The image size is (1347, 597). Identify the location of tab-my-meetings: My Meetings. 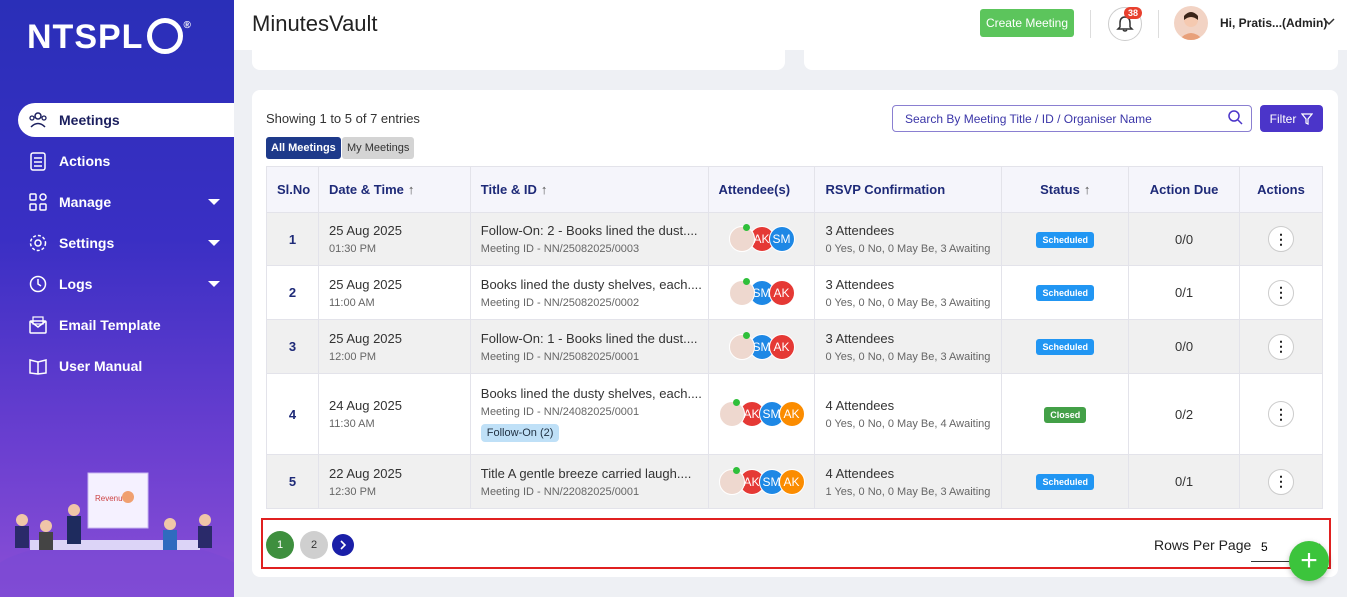
(378, 148).